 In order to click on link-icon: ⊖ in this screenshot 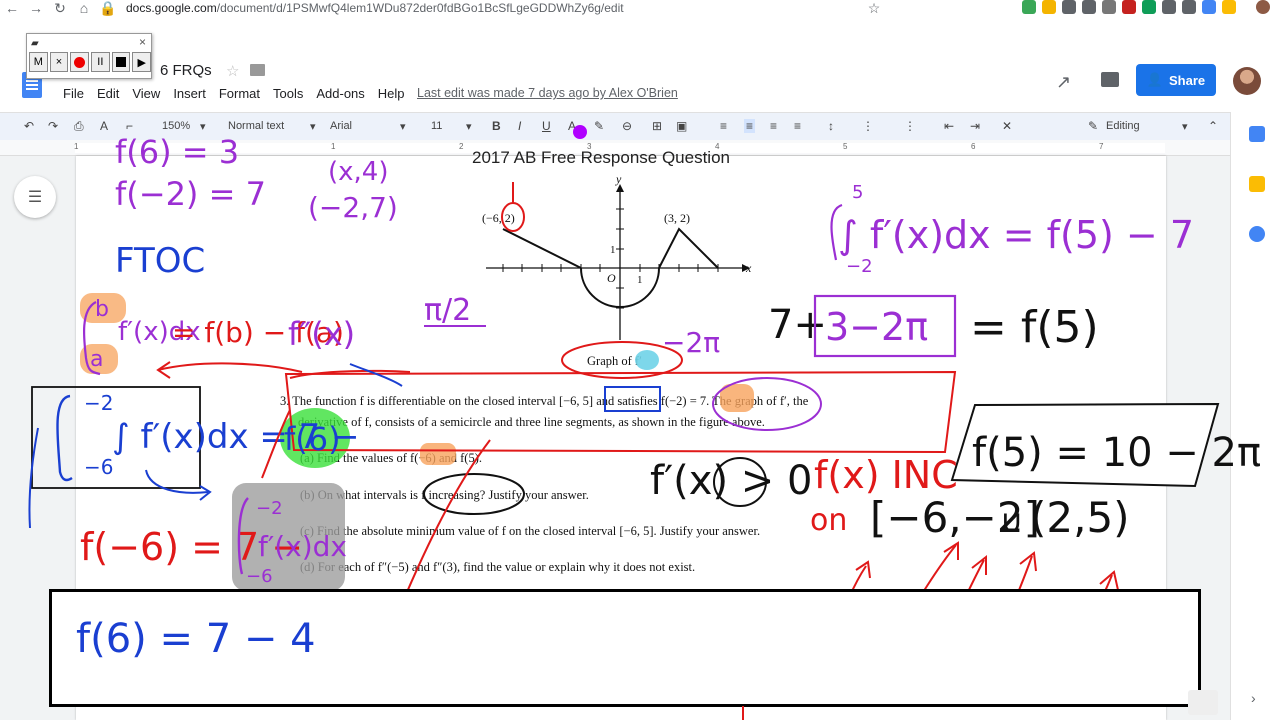, I will do `click(627, 126)`.